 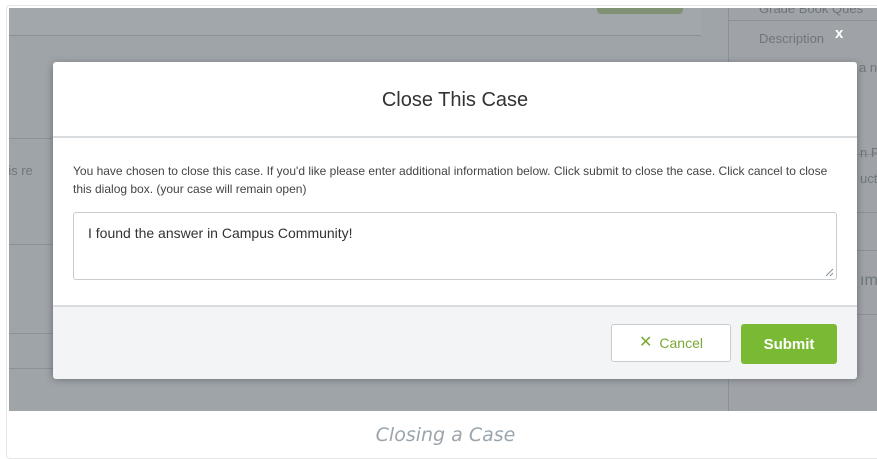 I want to click on textarea-value: I found the answer in Campus Community!, so click(x=220, y=233).